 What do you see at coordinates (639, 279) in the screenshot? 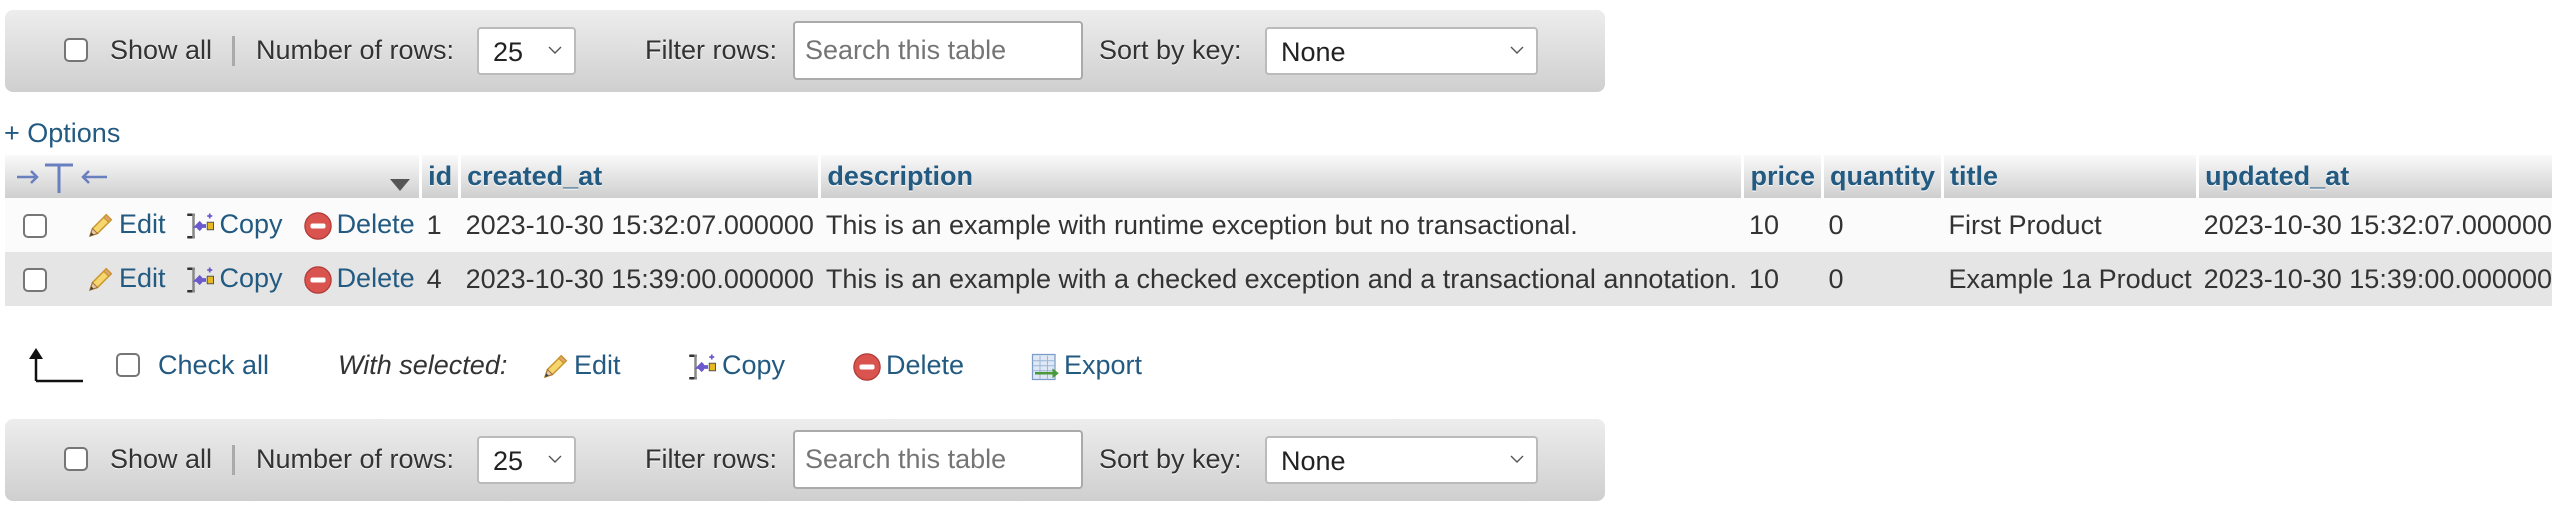
I see `cell-created-at: 2023-10-30 15:39:00.000000` at bounding box center [639, 279].